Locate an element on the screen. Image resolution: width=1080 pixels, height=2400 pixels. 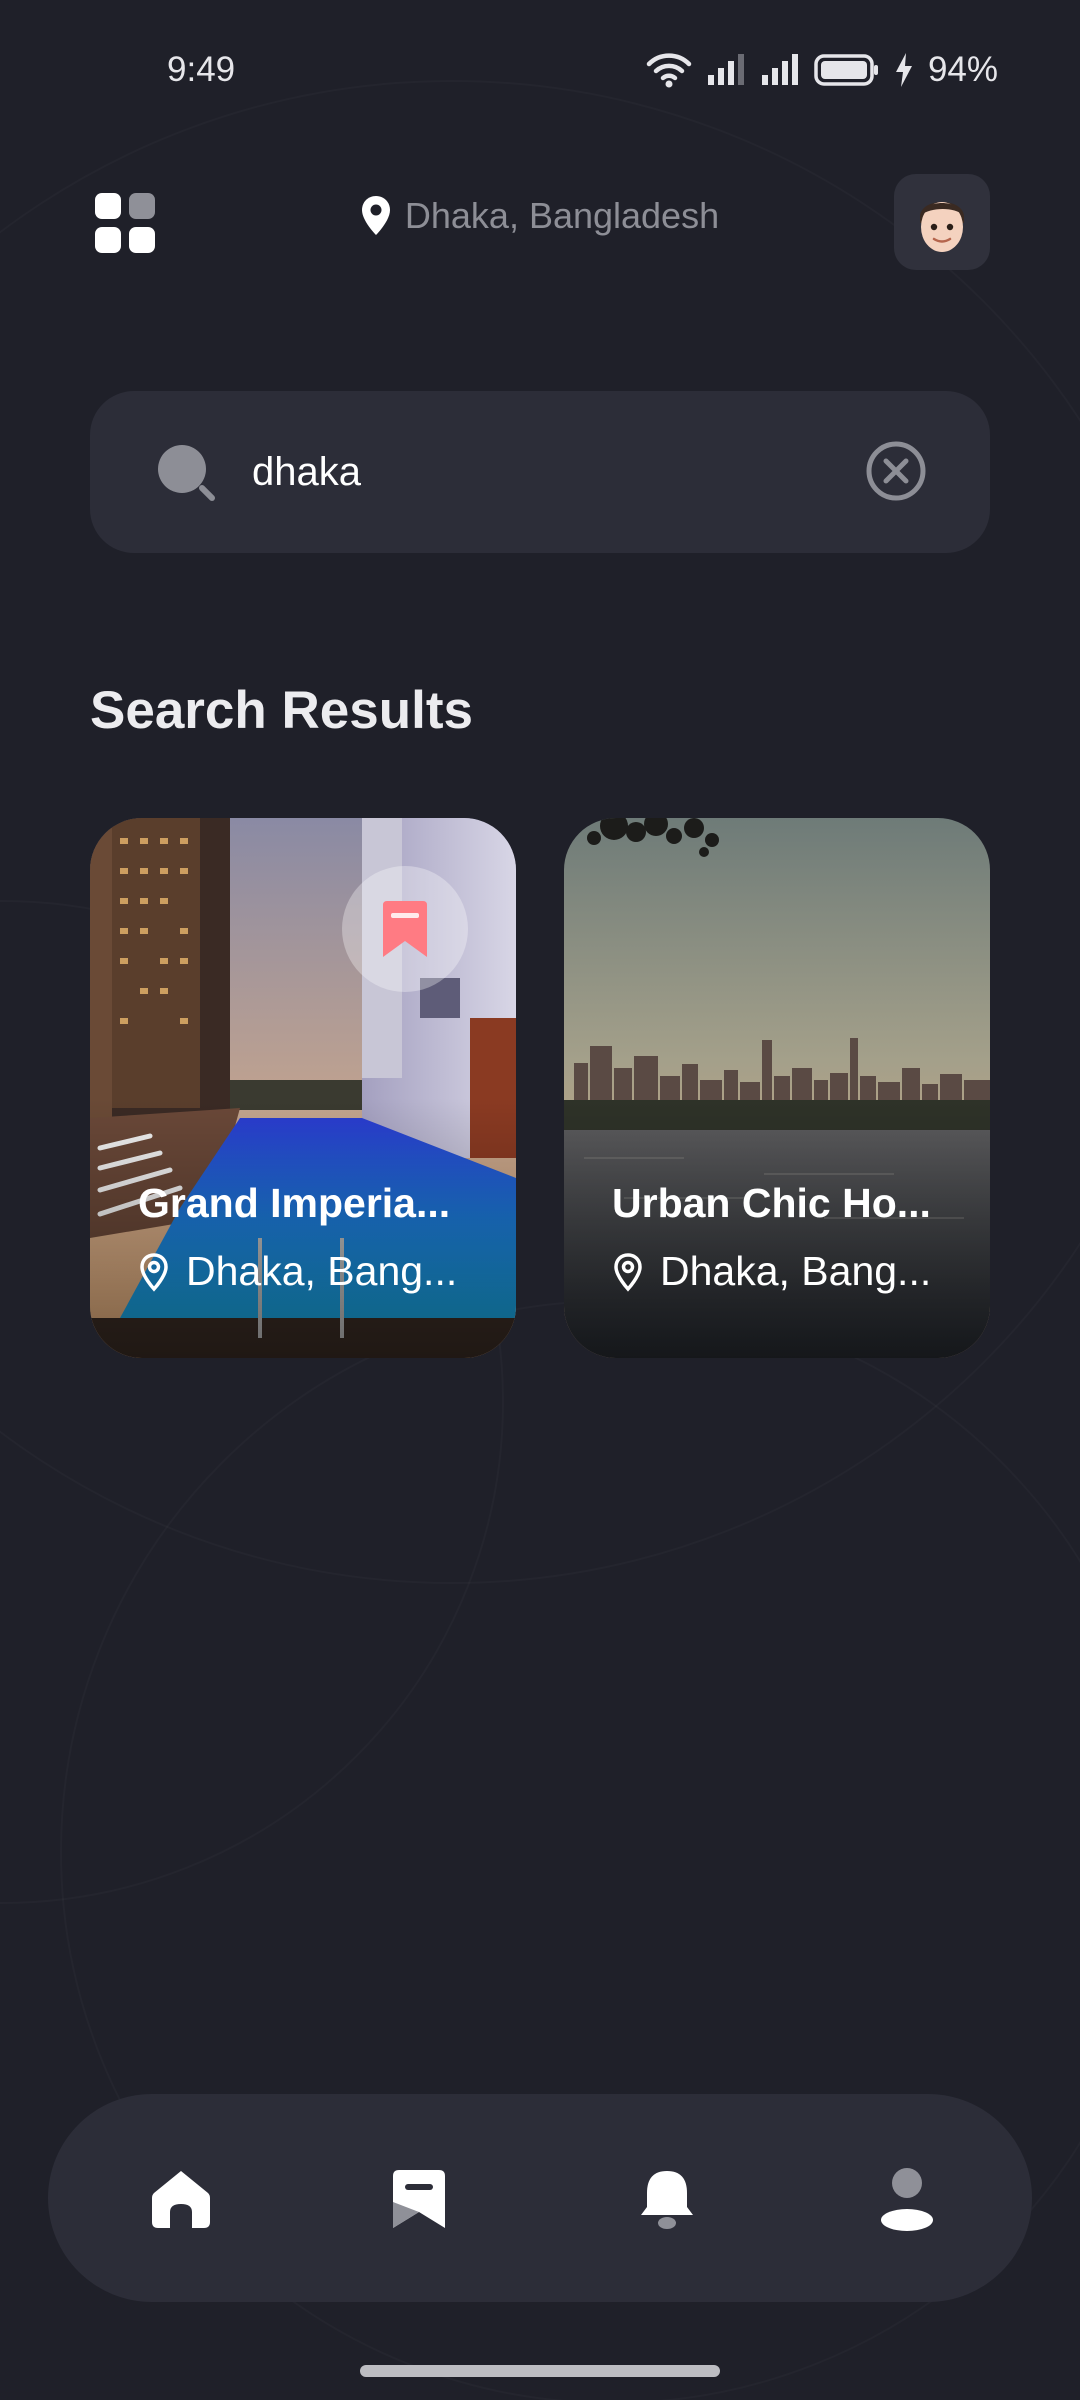
nav-bookmarks is located at coordinates (419, 2199).